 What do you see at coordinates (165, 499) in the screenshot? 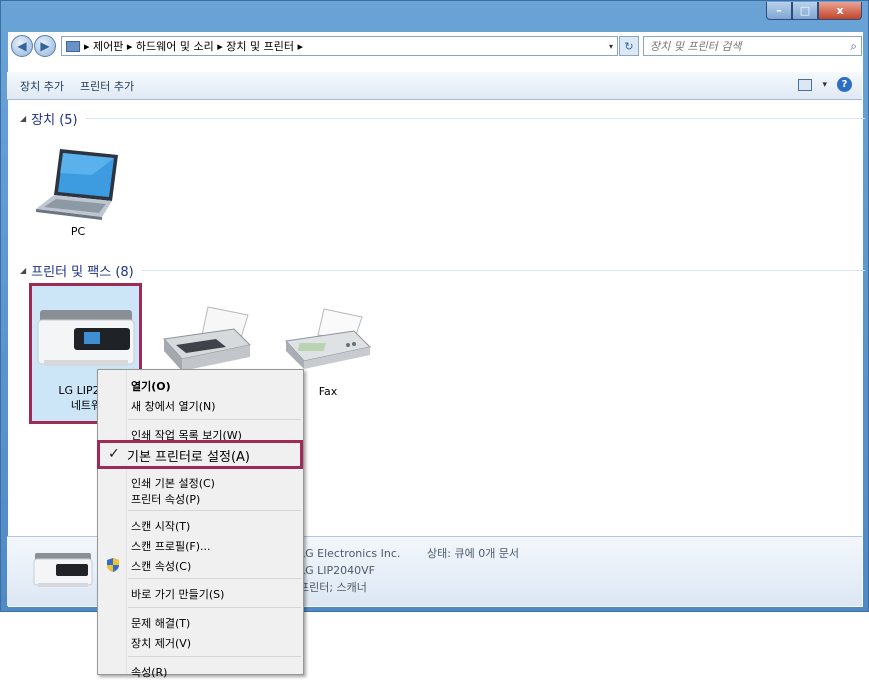
I see `menu-item-printer-properties: 프린터 속성(P)` at bounding box center [165, 499].